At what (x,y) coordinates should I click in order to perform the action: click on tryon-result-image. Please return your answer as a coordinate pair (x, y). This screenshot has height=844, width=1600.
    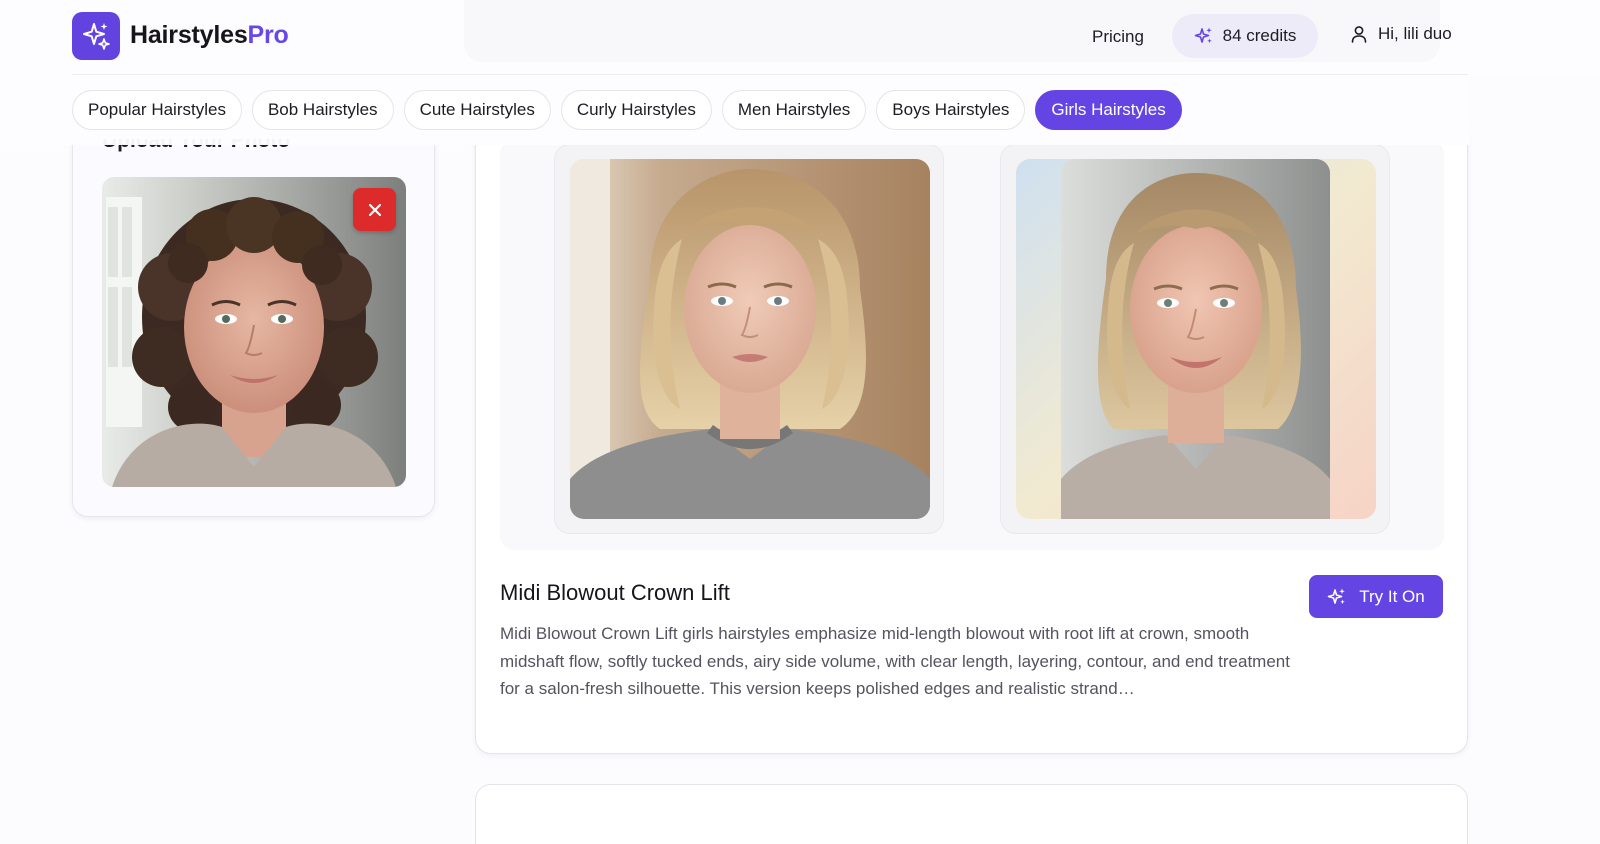
    Looking at the image, I should click on (1196, 339).